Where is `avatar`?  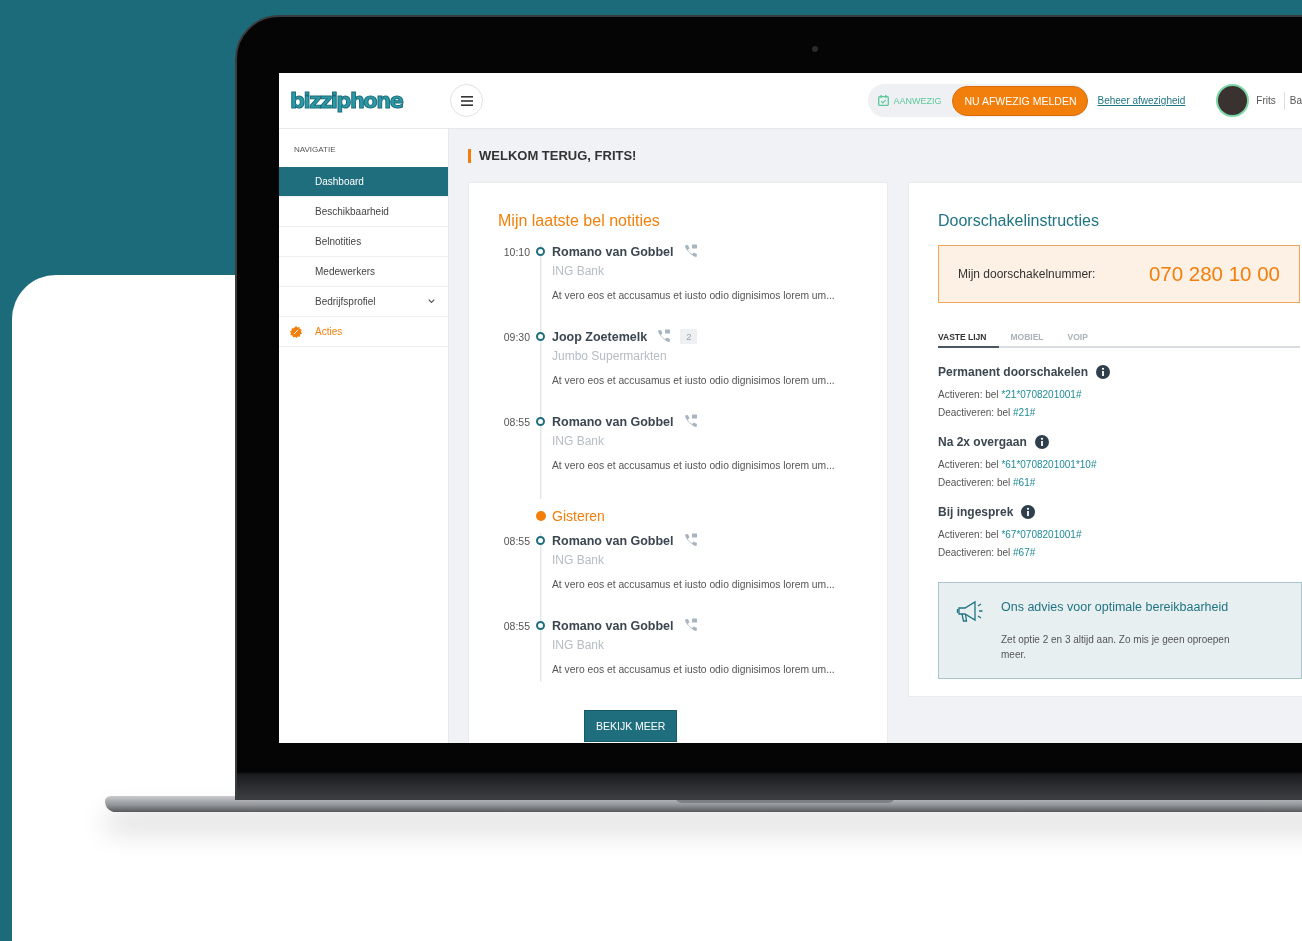
avatar is located at coordinates (1233, 100).